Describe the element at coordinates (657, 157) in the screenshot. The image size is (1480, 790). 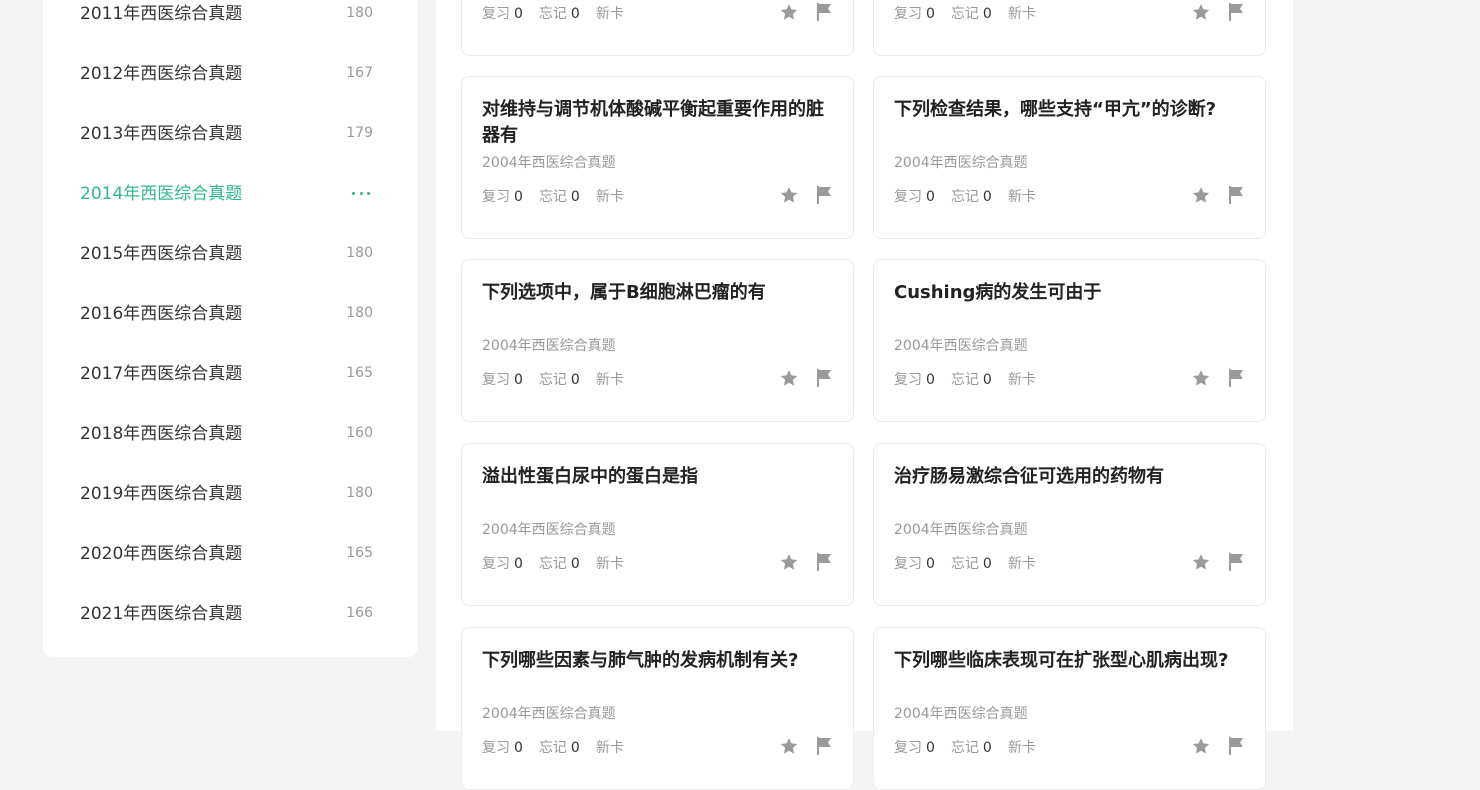
I see `question-card: 对维持与调节机体酸碱平衡起重要作用的脏器有 2004年西医综合真题 复习 0 忘记 0 新卡` at that location.